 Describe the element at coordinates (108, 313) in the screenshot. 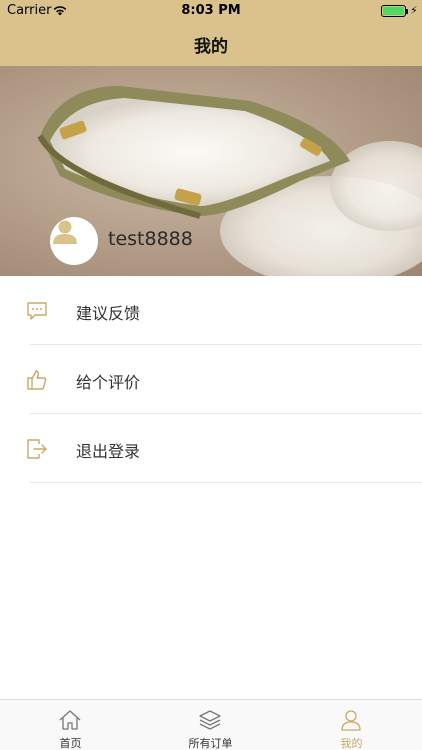

I see `menu-item-label: 建议反馈` at that location.